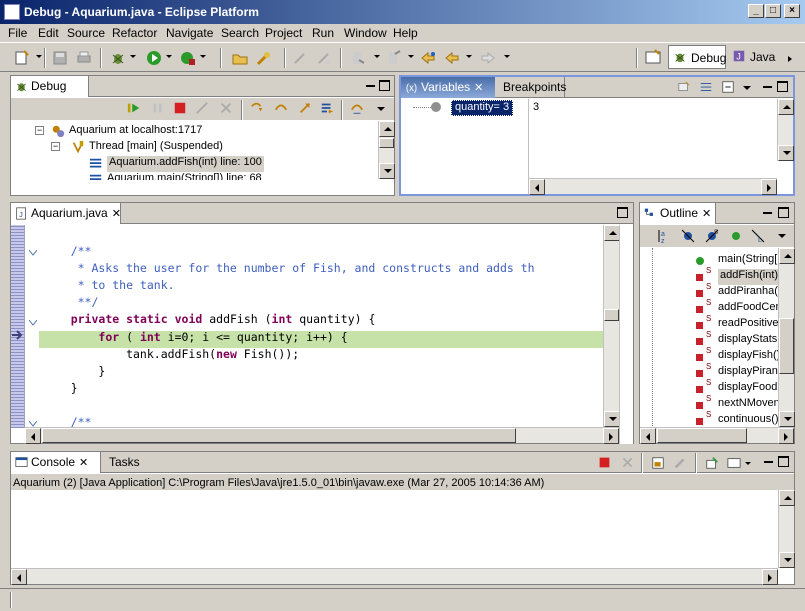 The height and width of the screenshot is (611, 805). Describe the element at coordinates (684, 87) in the screenshot. I see `show-type-names-icon` at that location.